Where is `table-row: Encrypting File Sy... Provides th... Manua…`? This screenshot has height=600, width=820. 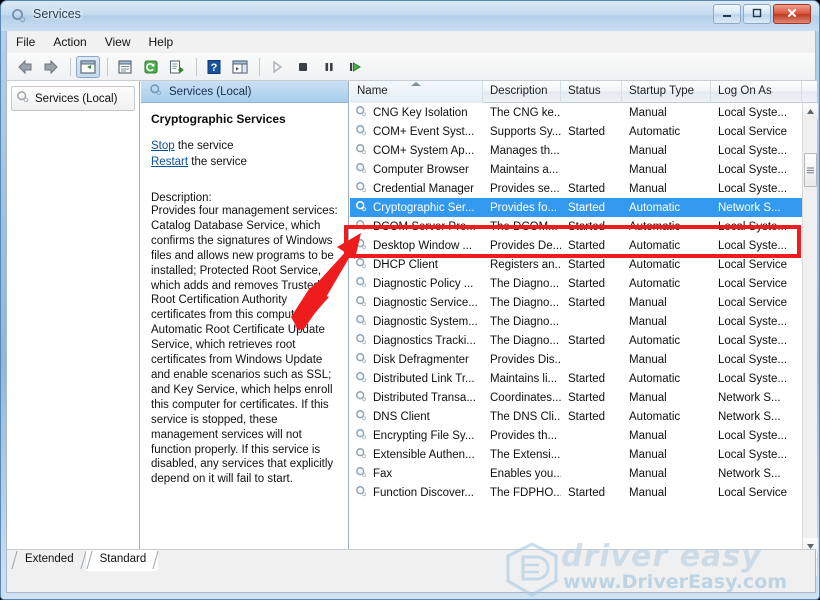 table-row: Encrypting File Sy... Provides th... Manua… is located at coordinates (576, 435).